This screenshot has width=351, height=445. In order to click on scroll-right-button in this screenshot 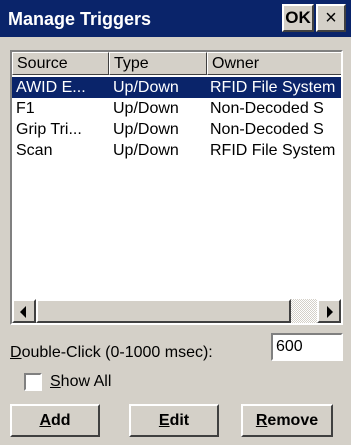, I will do `click(329, 311)`.